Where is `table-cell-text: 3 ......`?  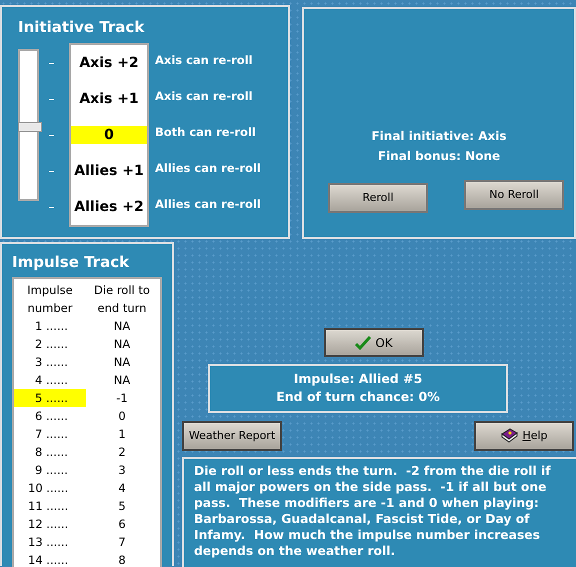 table-cell-text: 3 ...... is located at coordinates (51, 362).